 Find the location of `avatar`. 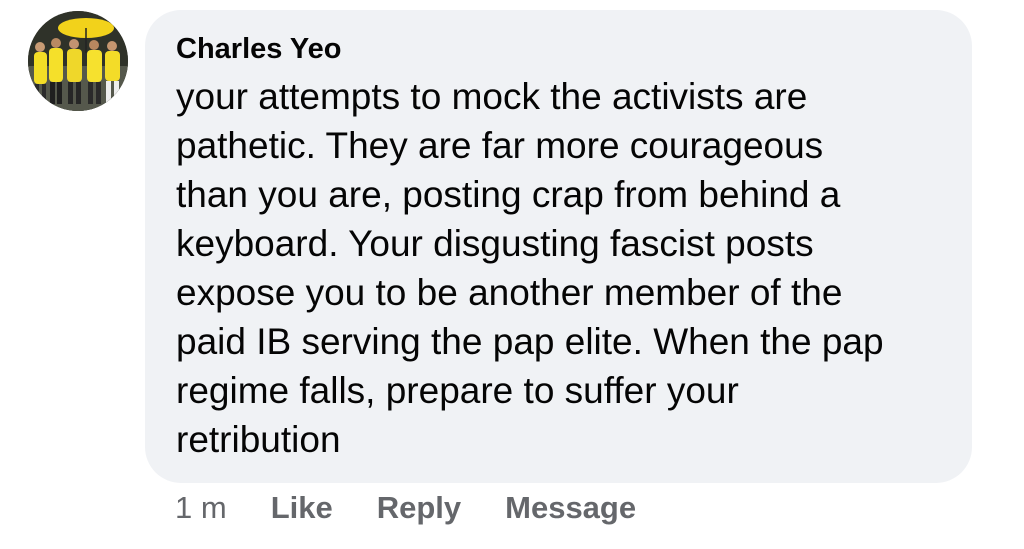

avatar is located at coordinates (78, 61).